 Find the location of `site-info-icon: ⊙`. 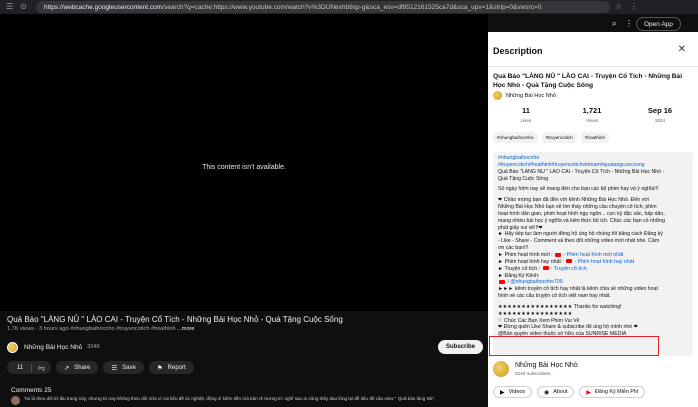

site-info-icon: ⊙ is located at coordinates (23, 7).